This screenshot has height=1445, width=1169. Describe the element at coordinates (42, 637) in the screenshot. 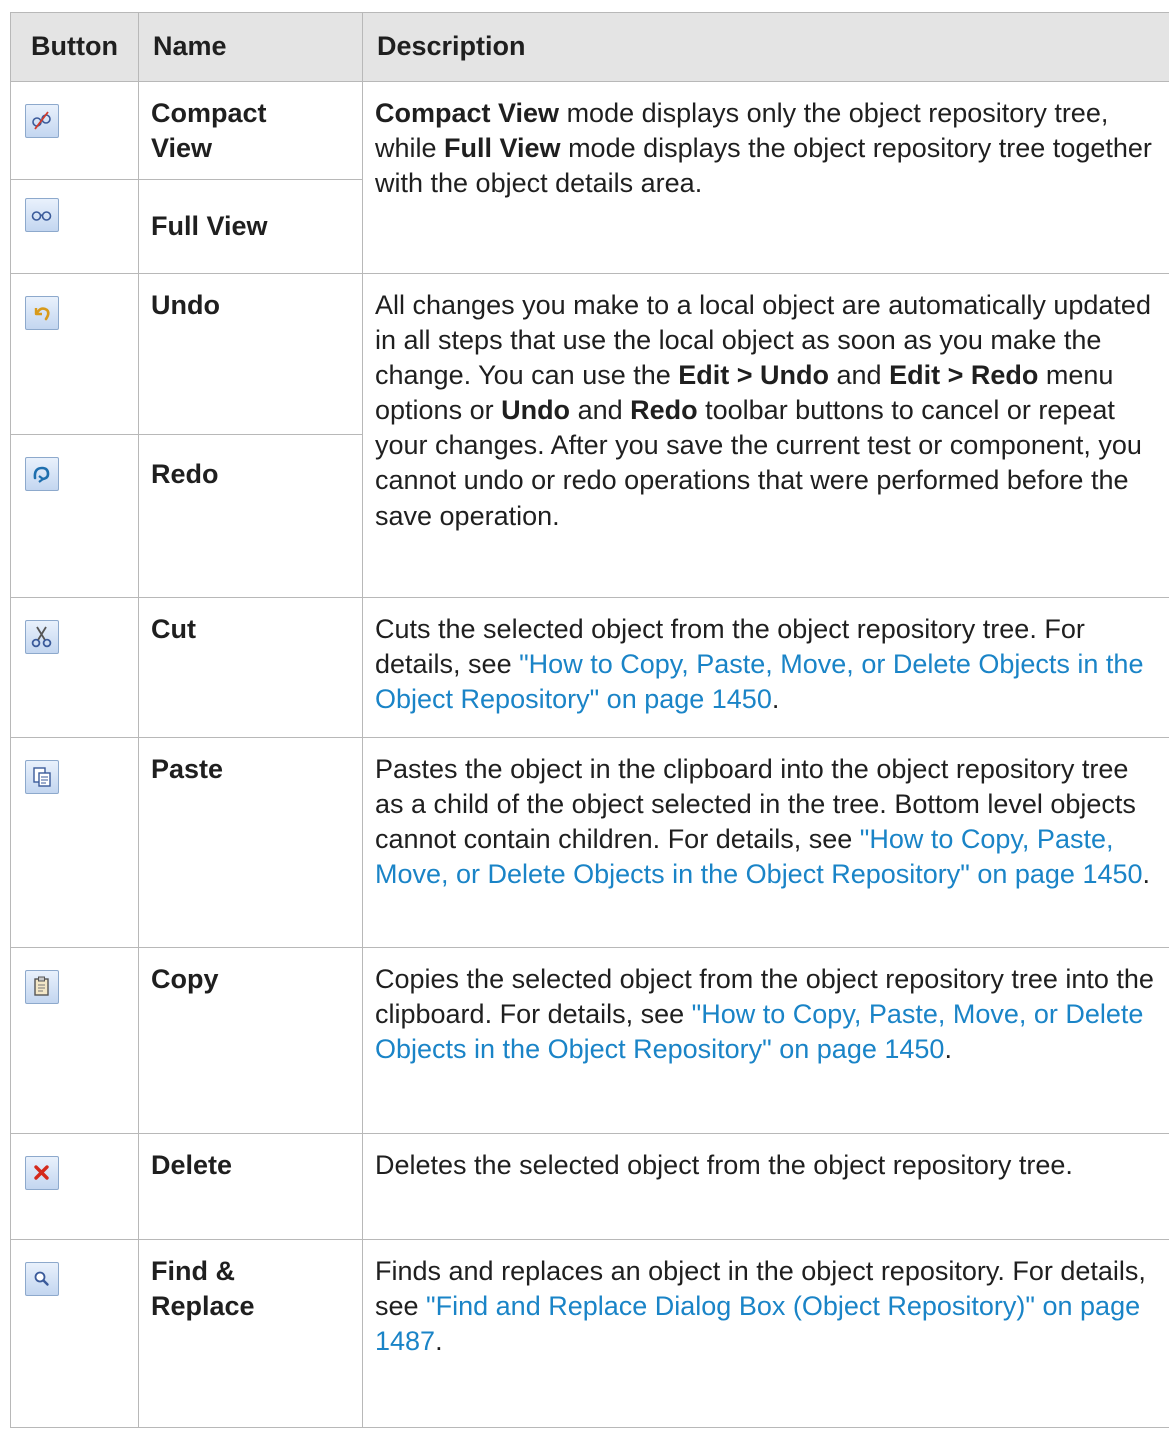

I see `cut-icon` at that location.